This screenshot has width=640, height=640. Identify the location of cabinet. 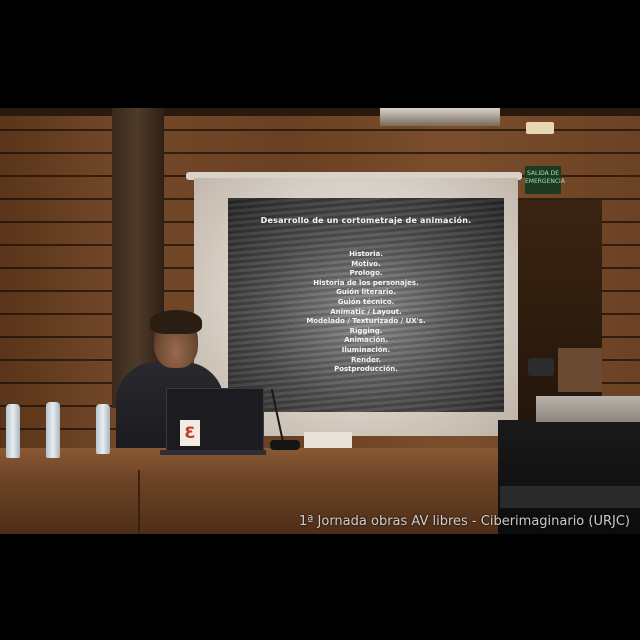
(580, 370).